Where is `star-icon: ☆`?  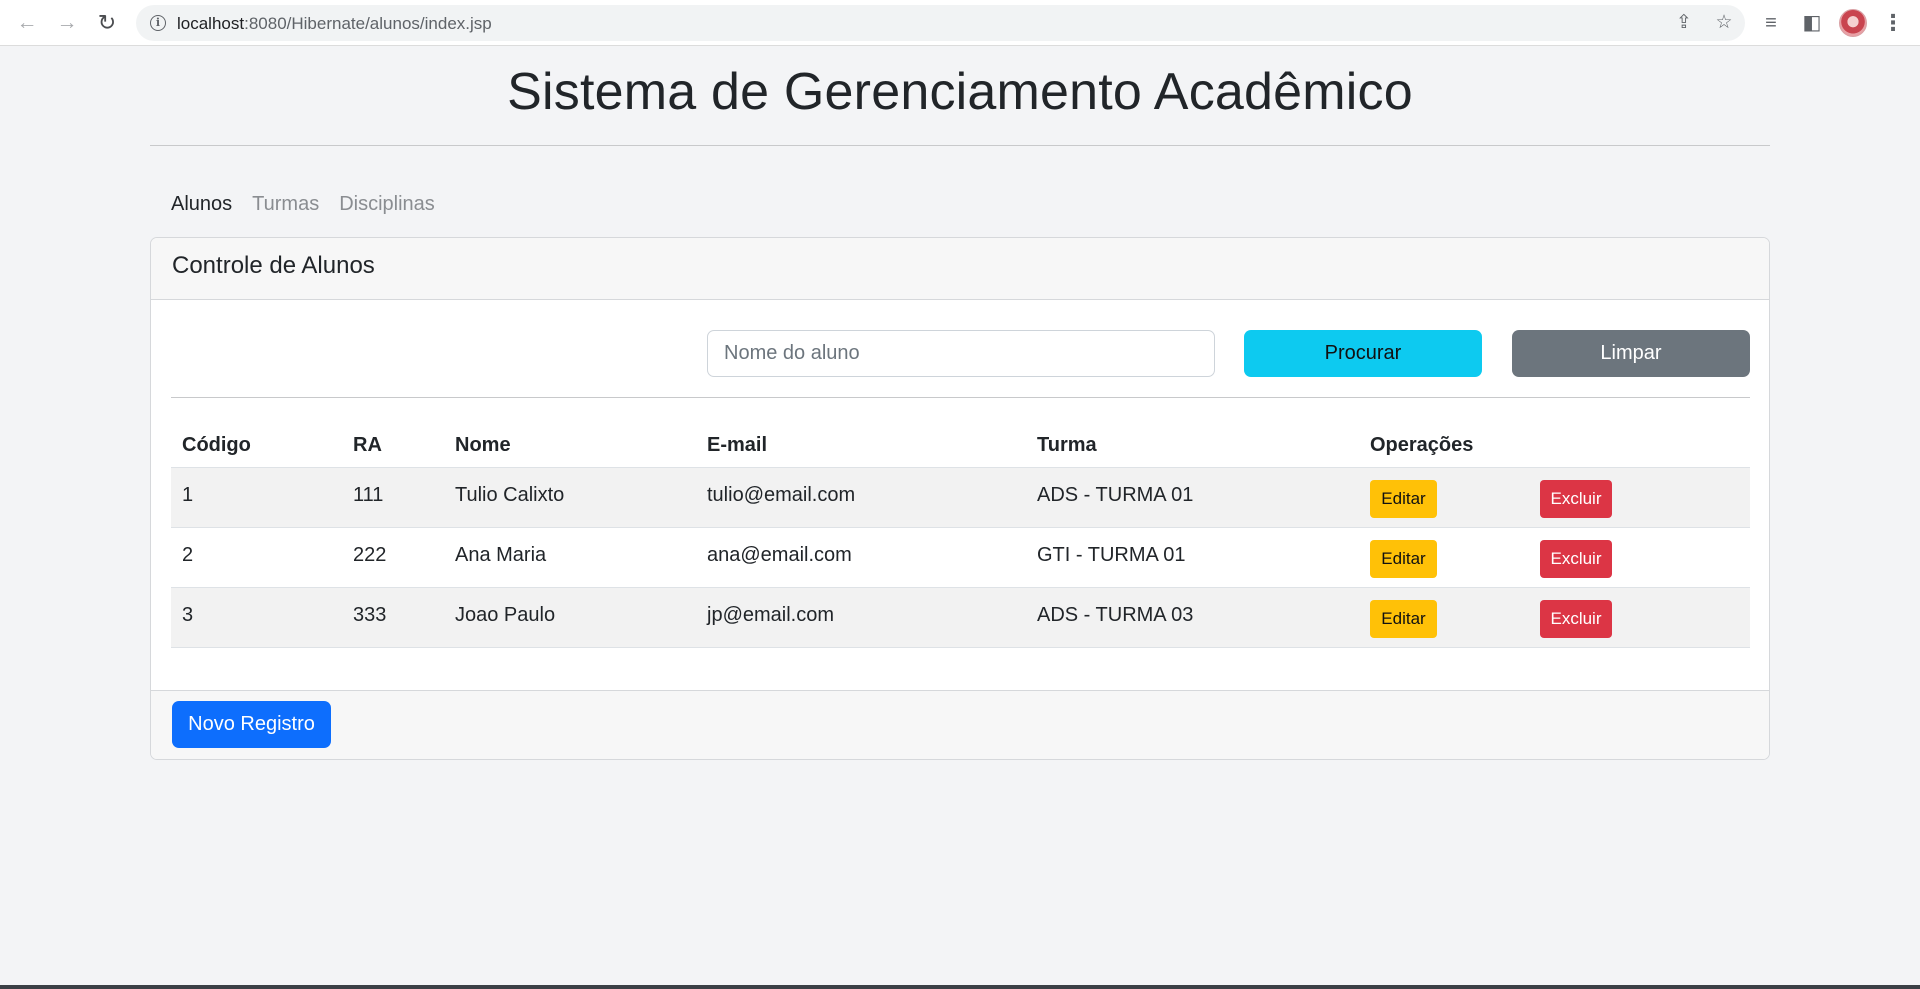
star-icon: ☆ is located at coordinates (1724, 23).